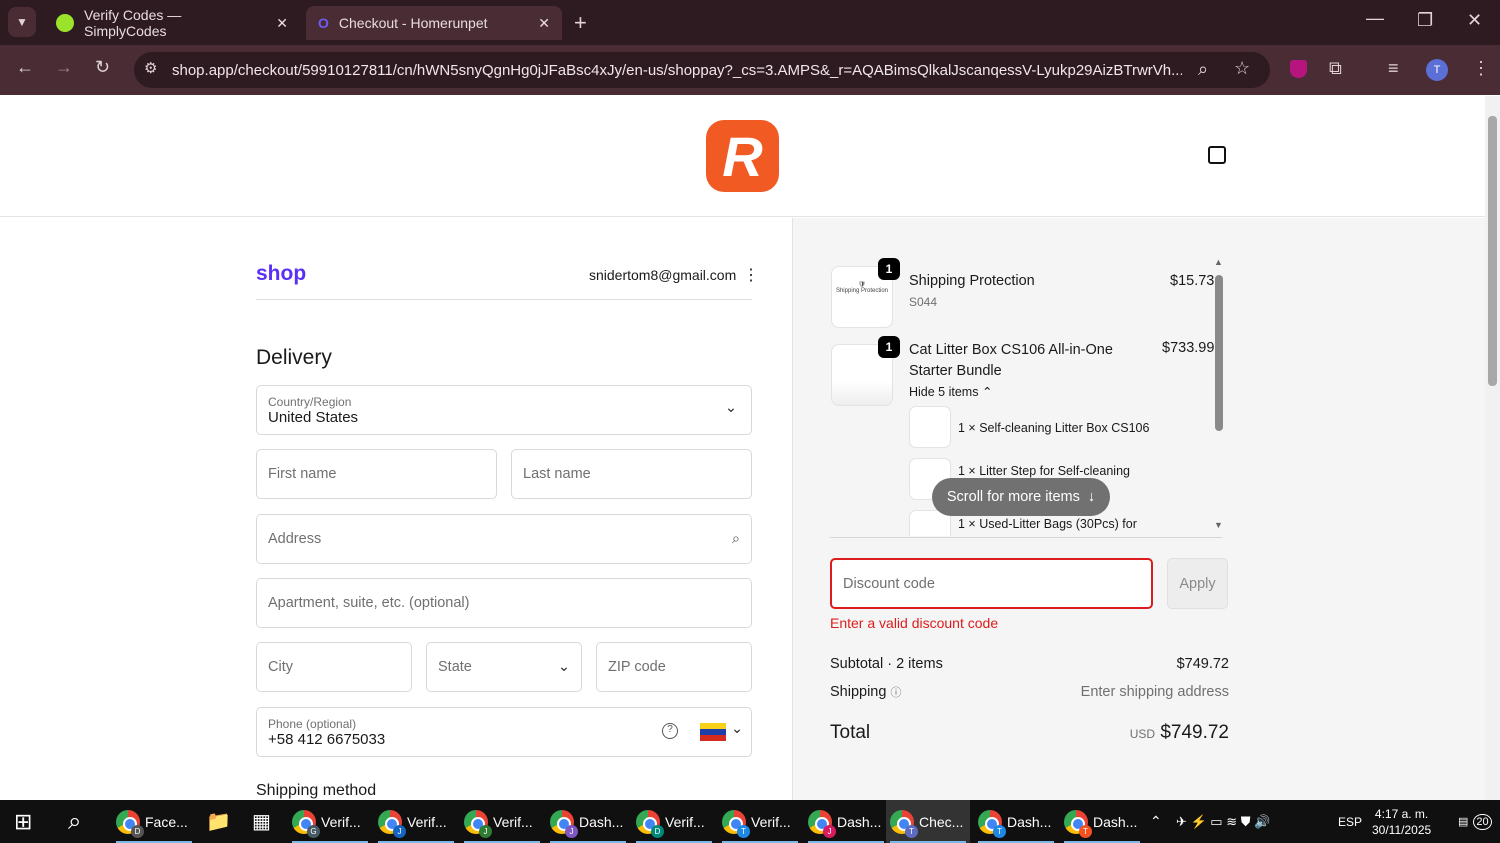  What do you see at coordinates (1298, 69) in the screenshot?
I see `extension-ublock-icon` at bounding box center [1298, 69].